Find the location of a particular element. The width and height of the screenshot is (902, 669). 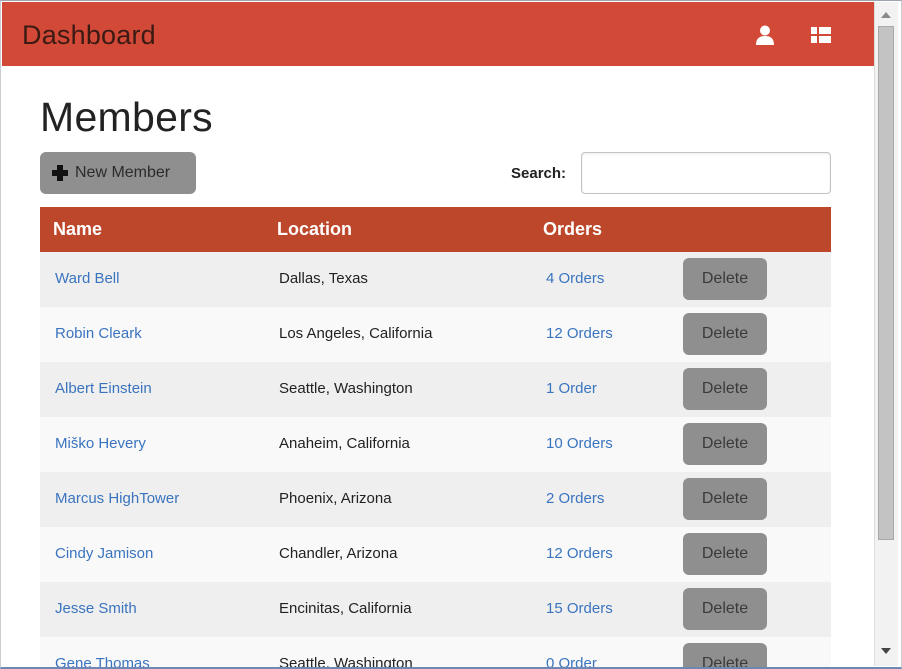

member-name-link: Albert Einstein is located at coordinates (103, 388).